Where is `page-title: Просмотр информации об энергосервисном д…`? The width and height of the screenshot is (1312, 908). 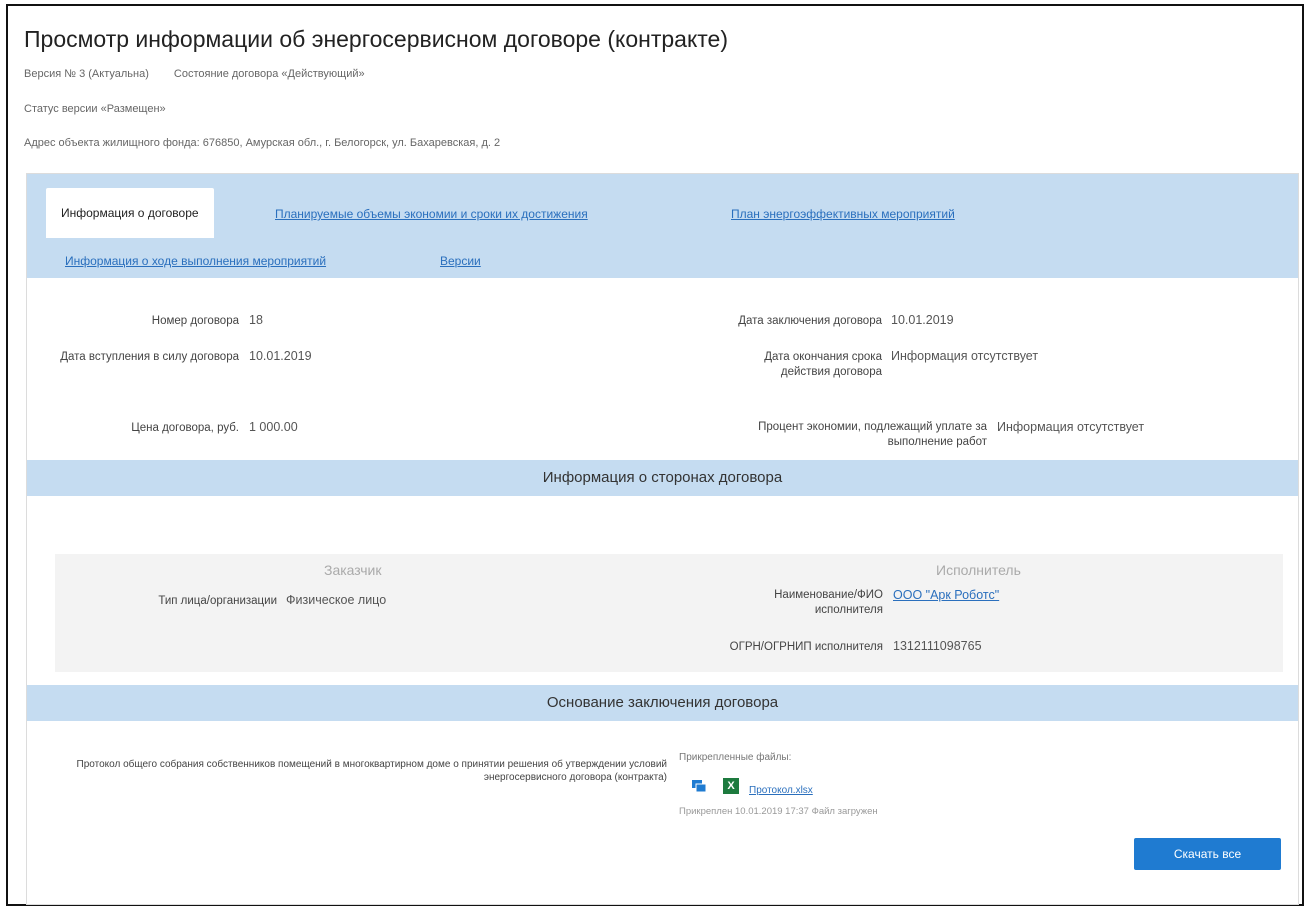
page-title: Просмотр информации об энергосервисном д… is located at coordinates (376, 39).